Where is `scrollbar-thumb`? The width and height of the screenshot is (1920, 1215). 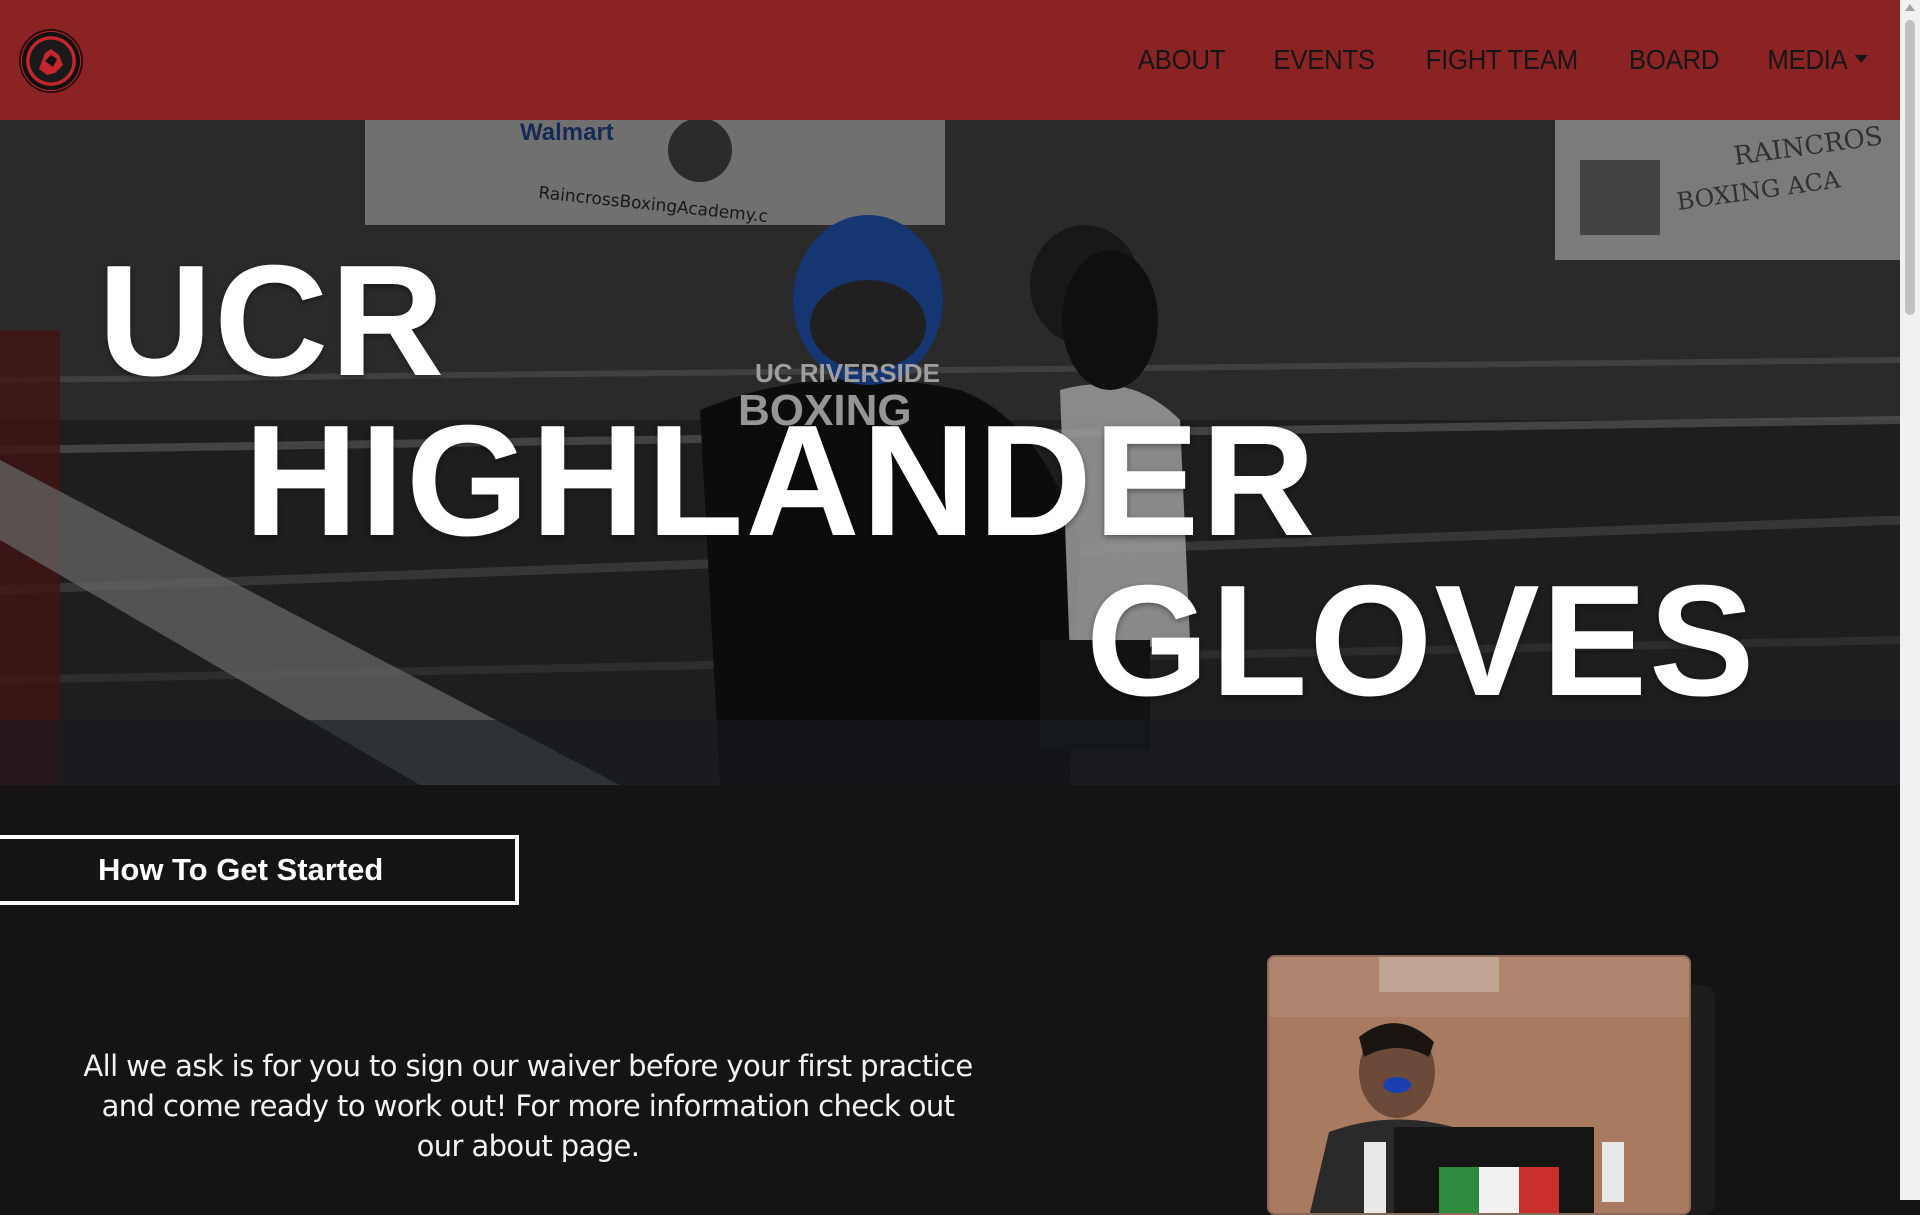 scrollbar-thumb is located at coordinates (1910, 167).